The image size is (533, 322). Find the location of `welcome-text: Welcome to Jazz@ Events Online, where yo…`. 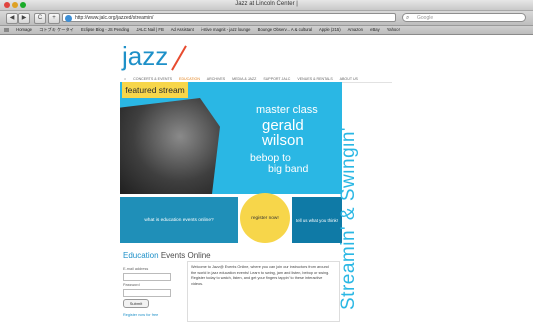

welcome-text: Welcome to Jazz@ Events Online, where yo… is located at coordinates (260, 275).